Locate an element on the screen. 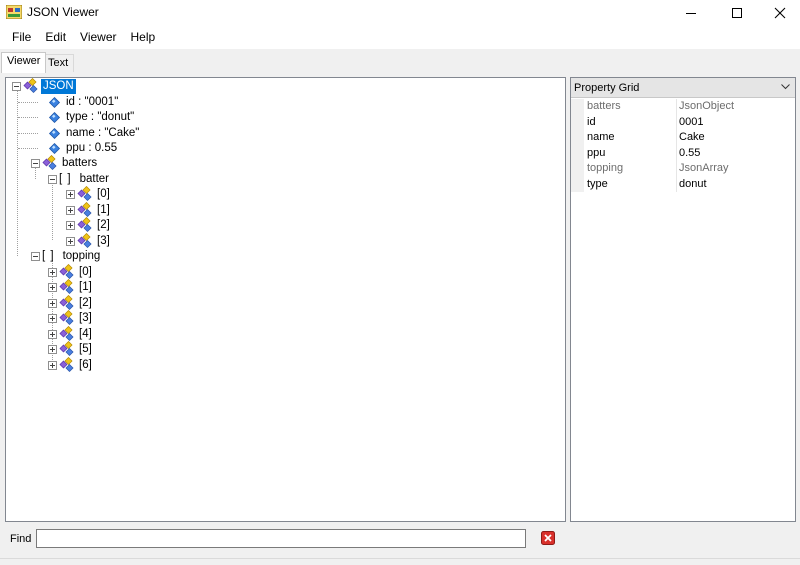 The width and height of the screenshot is (800, 565). tree-node-batter-1: [1] is located at coordinates (89, 210).